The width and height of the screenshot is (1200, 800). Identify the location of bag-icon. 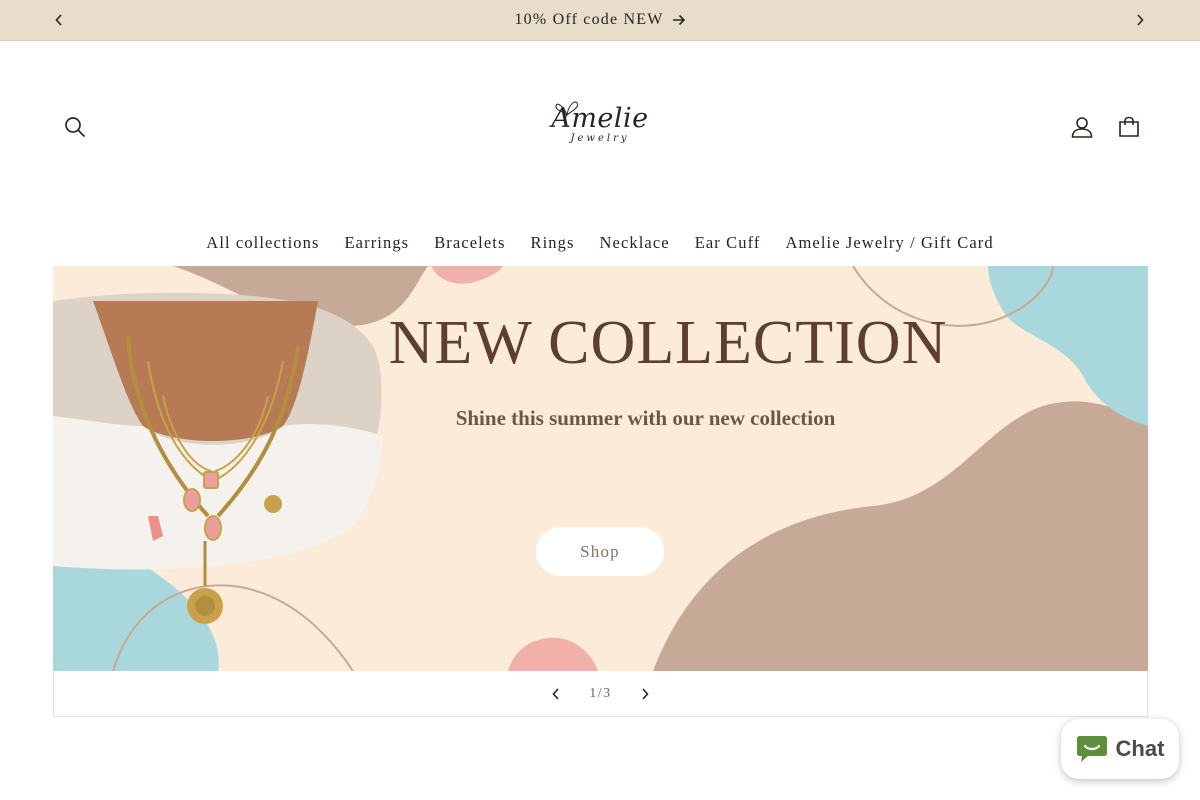
(1129, 126).